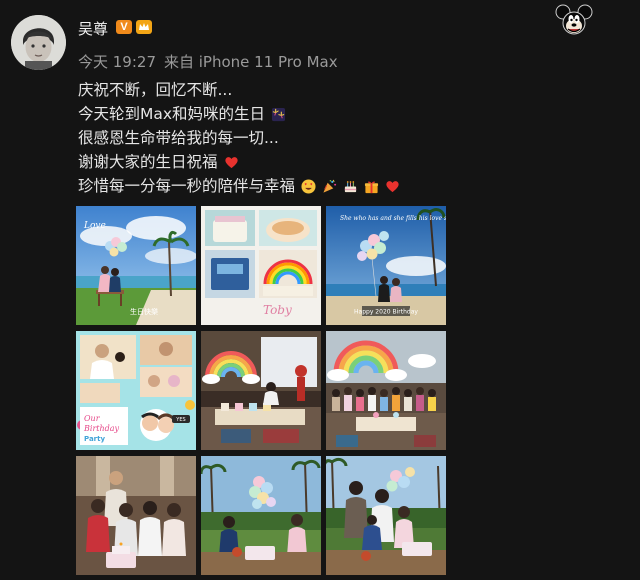  I want to click on avatar, so click(38, 42).